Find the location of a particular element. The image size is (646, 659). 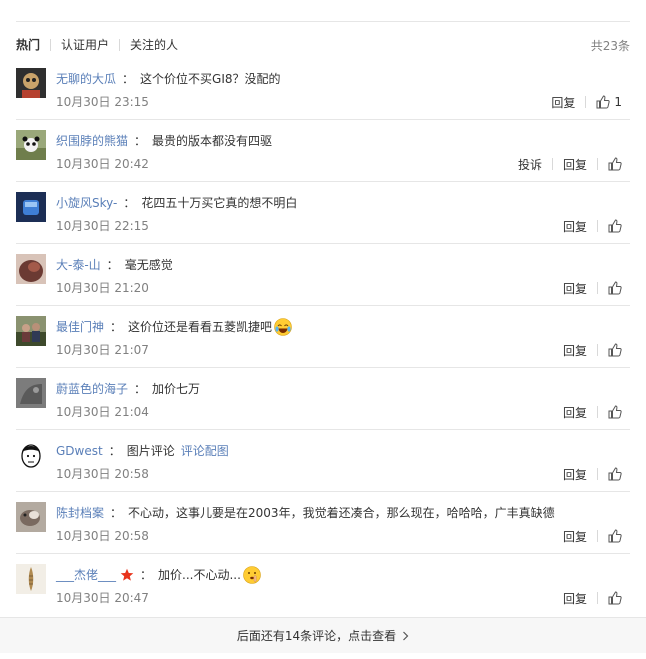

username-link: 大-泰-山 is located at coordinates (78, 265).